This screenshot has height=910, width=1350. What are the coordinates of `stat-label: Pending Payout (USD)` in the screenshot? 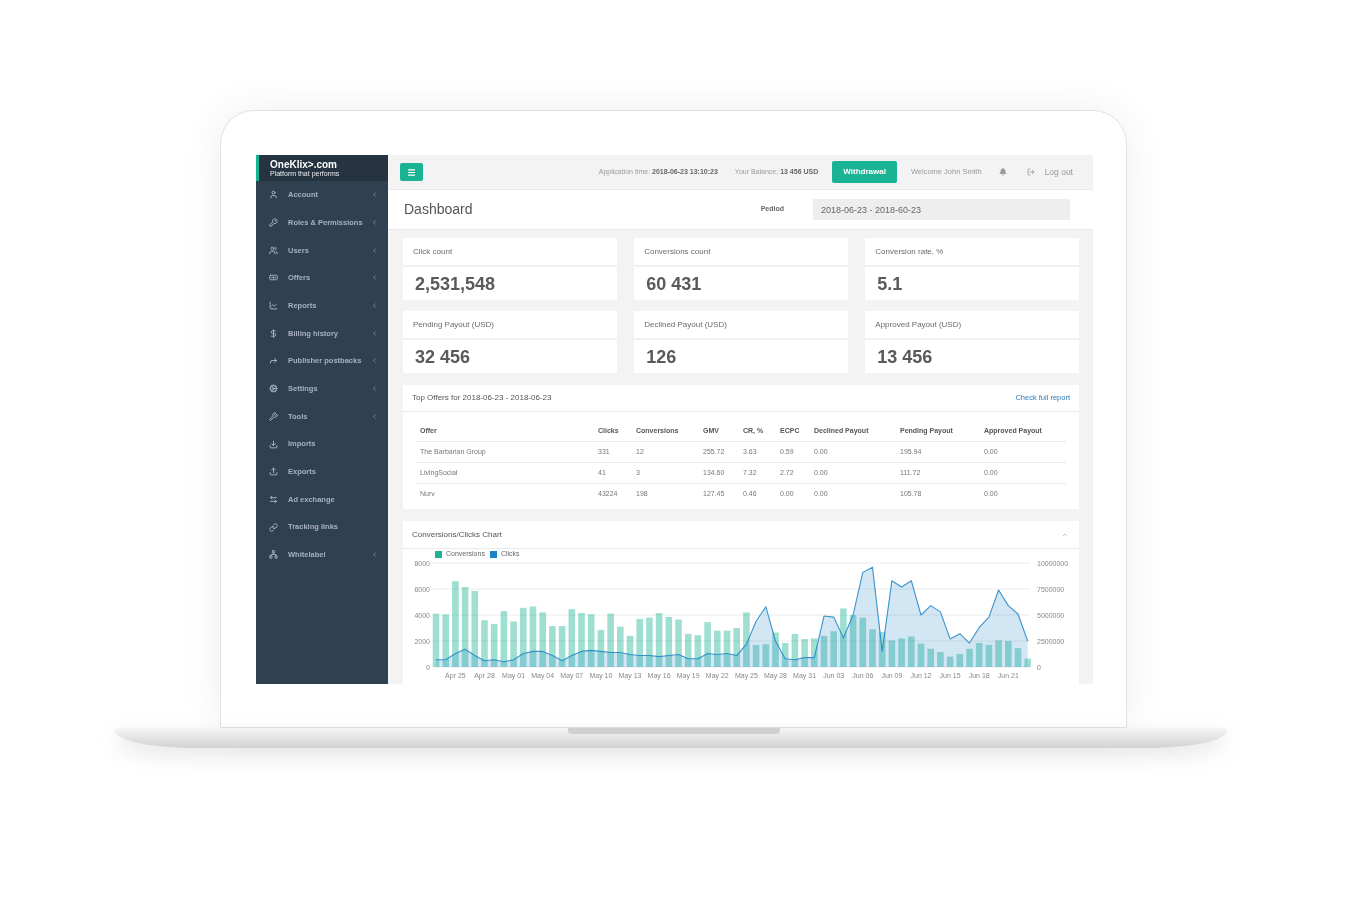 It's located at (453, 324).